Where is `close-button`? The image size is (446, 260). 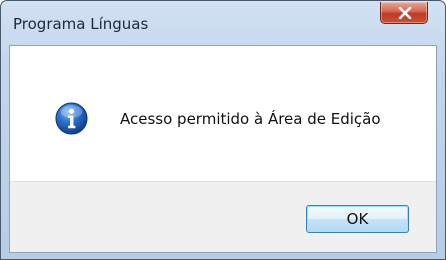
close-button is located at coordinates (404, 13).